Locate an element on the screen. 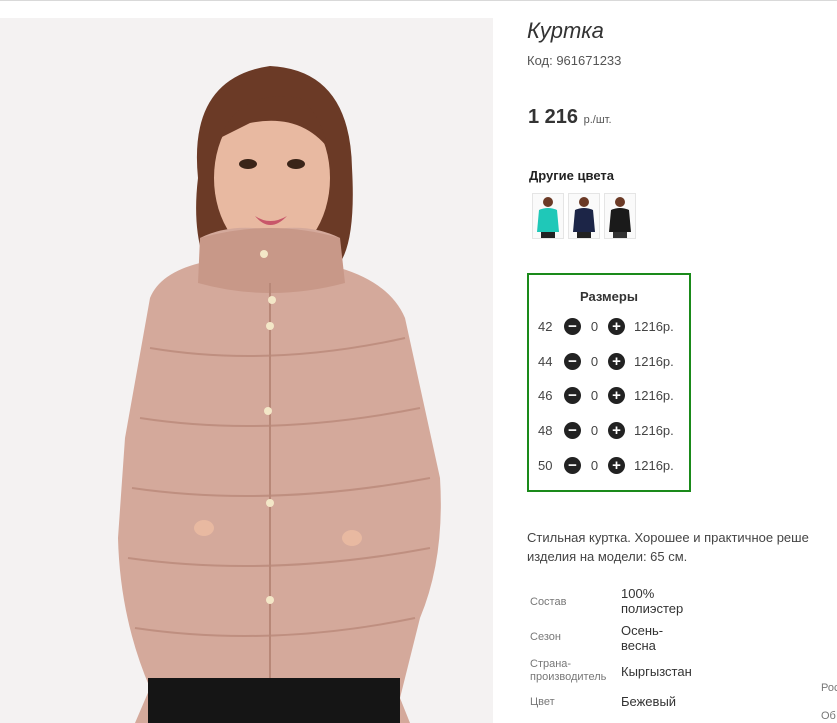  color-swatches is located at coordinates (584, 216).